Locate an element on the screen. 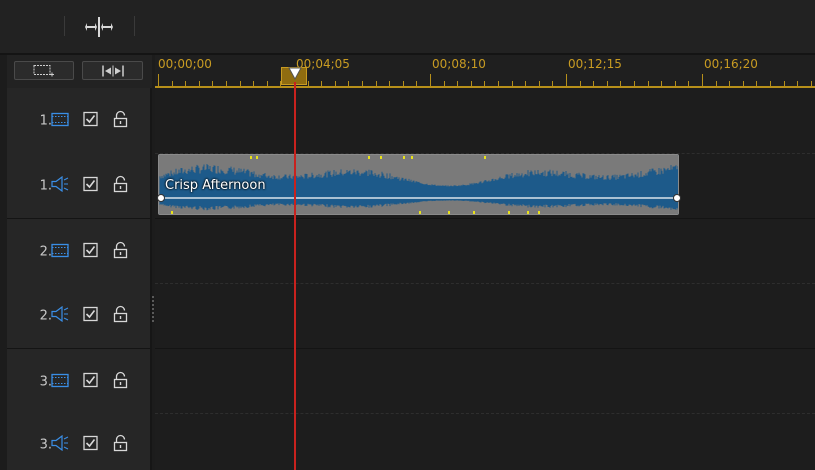 The height and width of the screenshot is (470, 815). split-button is located at coordinates (99, 27).